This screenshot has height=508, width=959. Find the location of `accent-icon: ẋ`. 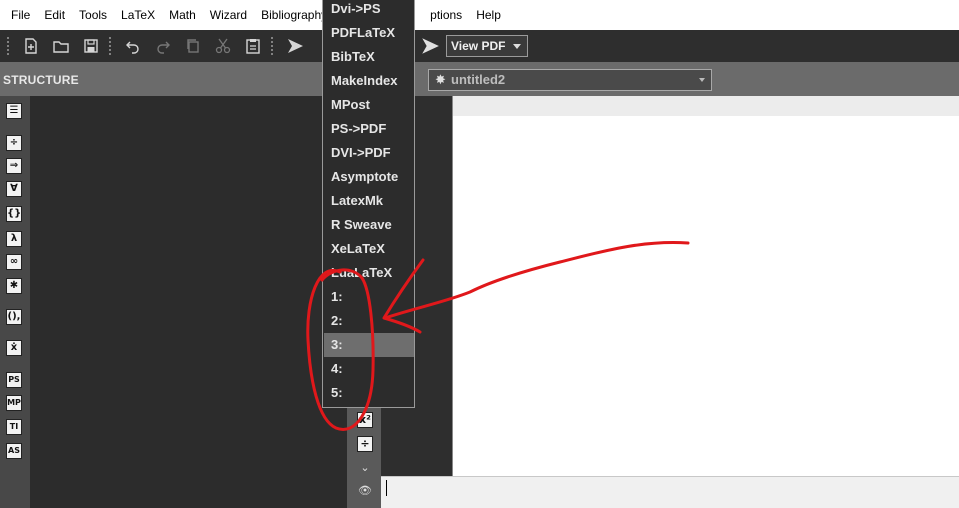

accent-icon: ẋ is located at coordinates (14, 348).